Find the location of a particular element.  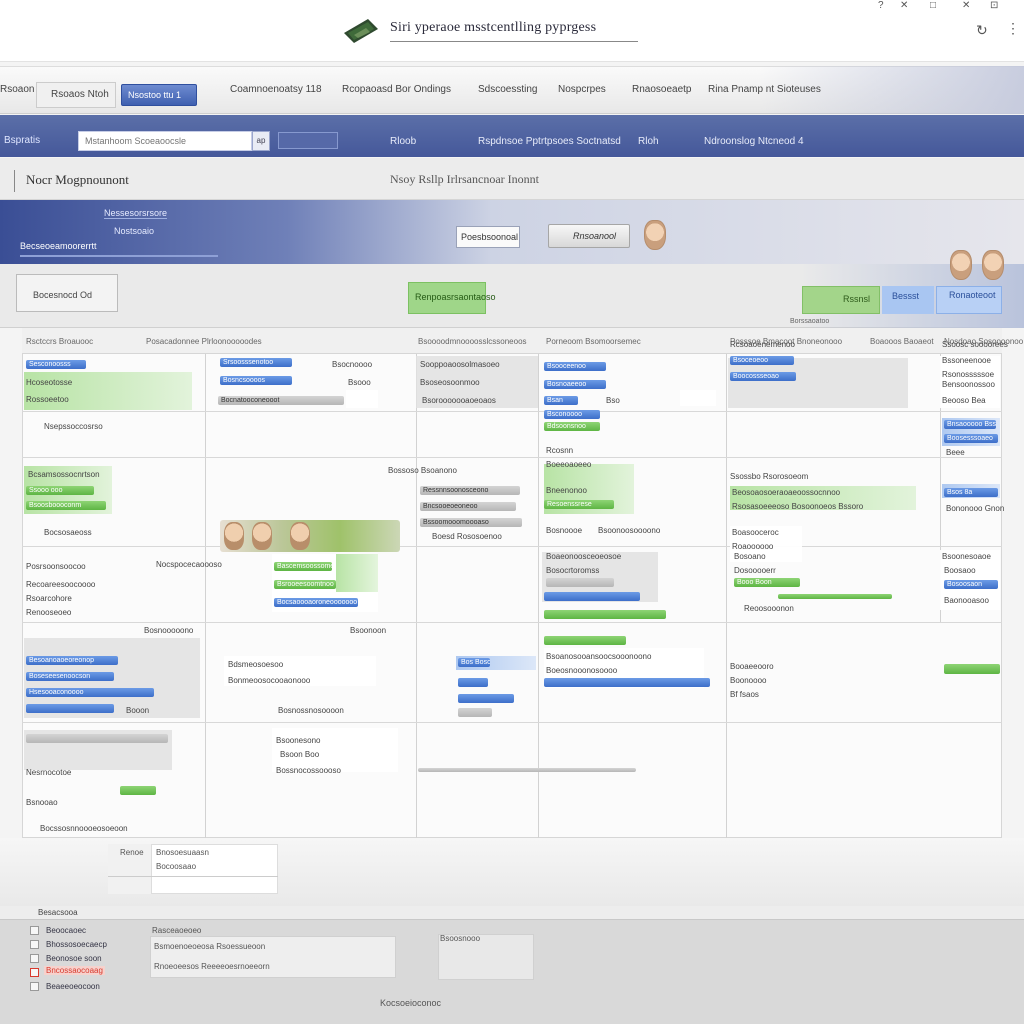

event-label: Bsoonesoaoe is located at coordinates (966, 556).